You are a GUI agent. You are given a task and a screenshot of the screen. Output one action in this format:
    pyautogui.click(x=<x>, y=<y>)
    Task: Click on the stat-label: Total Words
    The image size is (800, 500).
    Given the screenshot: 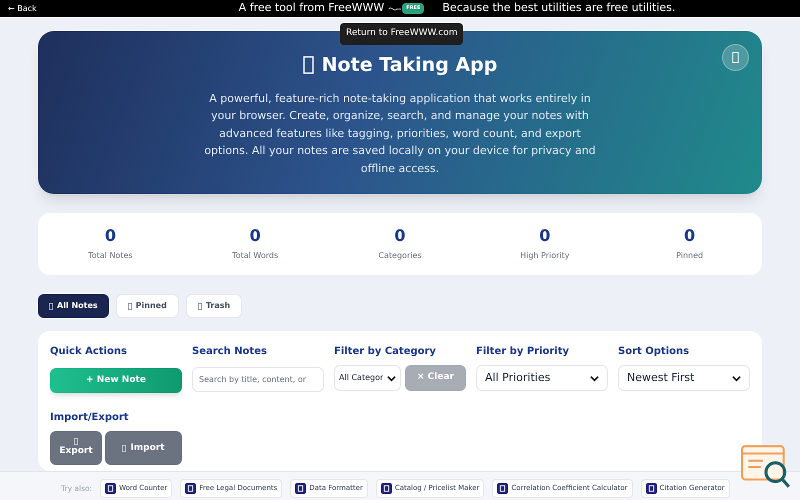 What is the action you would take?
    pyautogui.click(x=255, y=256)
    